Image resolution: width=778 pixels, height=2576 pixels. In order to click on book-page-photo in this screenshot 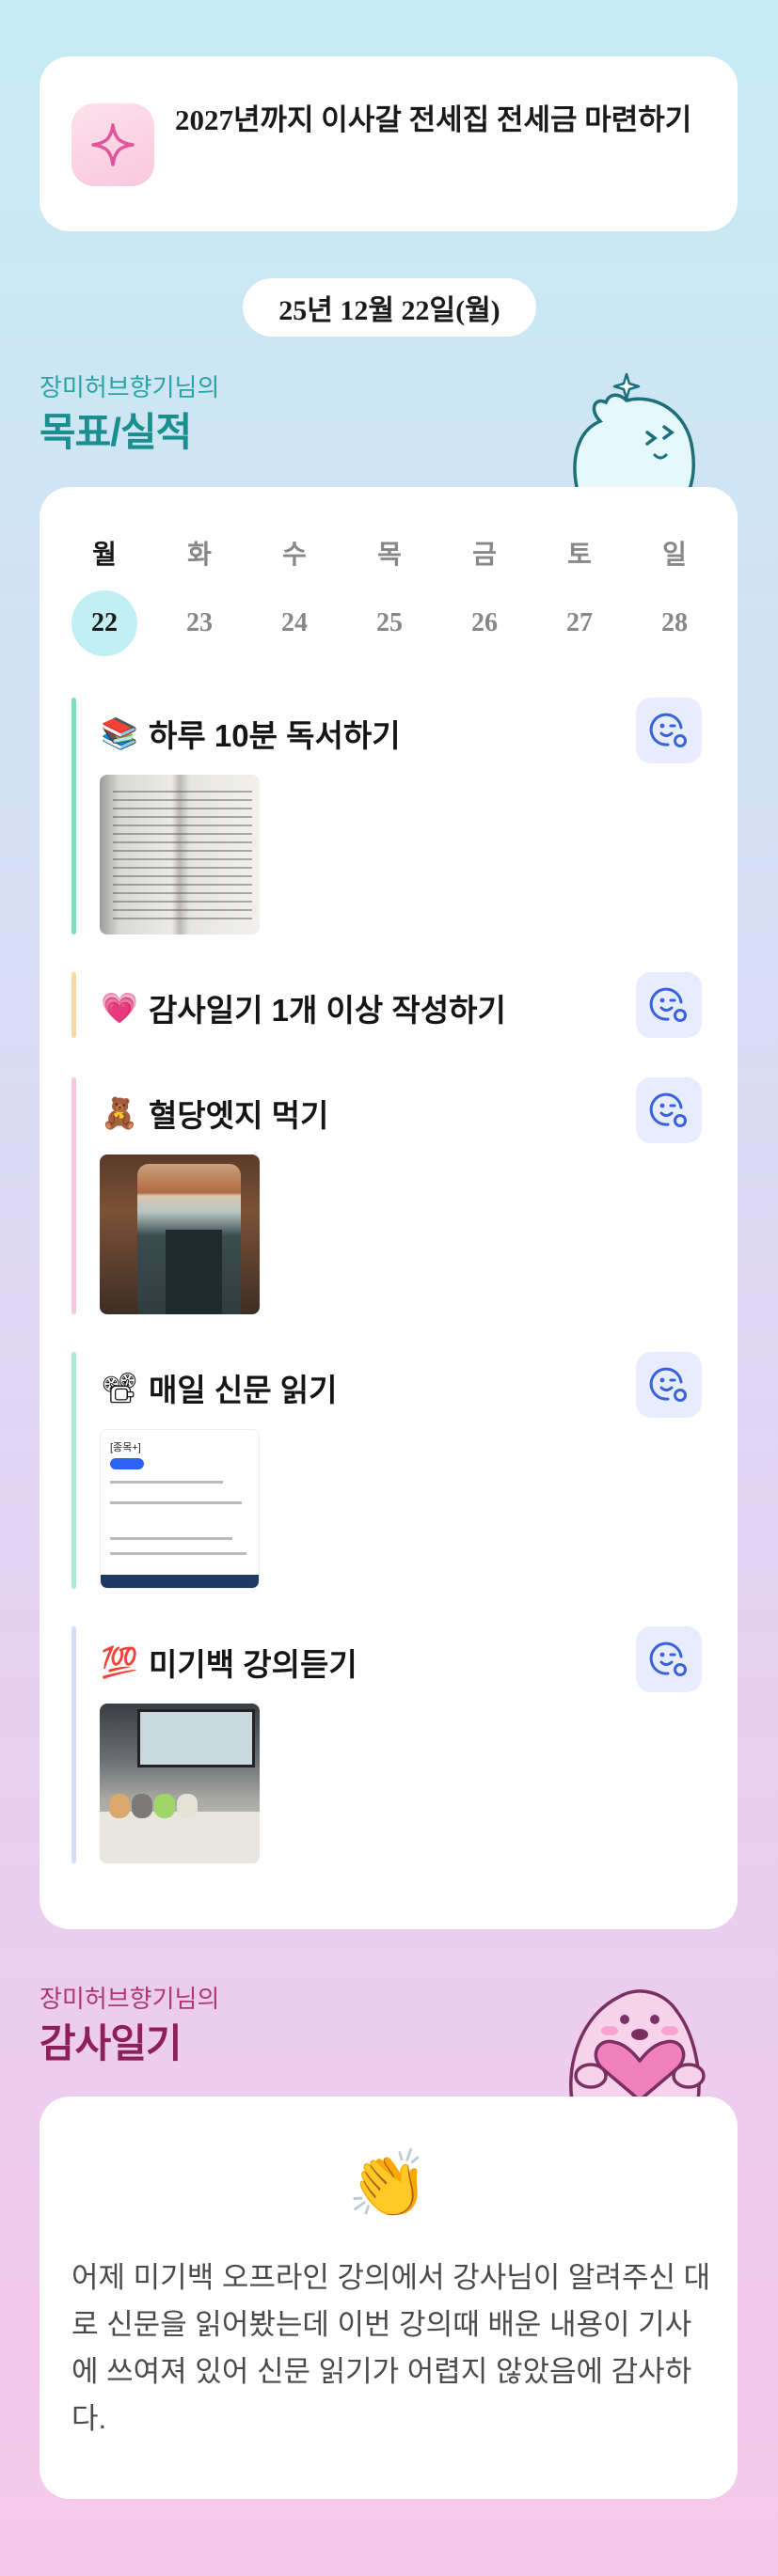, I will do `click(180, 855)`.